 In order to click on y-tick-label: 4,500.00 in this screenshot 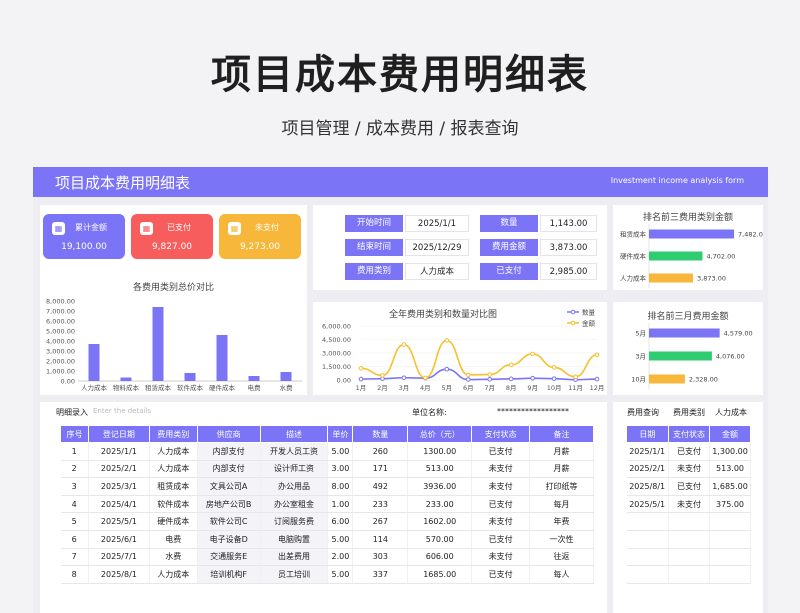, I will do `click(336, 340)`.